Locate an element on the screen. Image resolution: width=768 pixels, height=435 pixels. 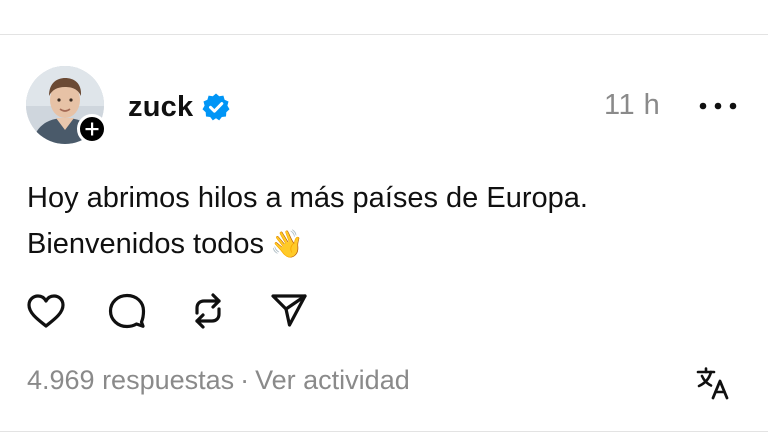
heart-icon is located at coordinates (46, 311).